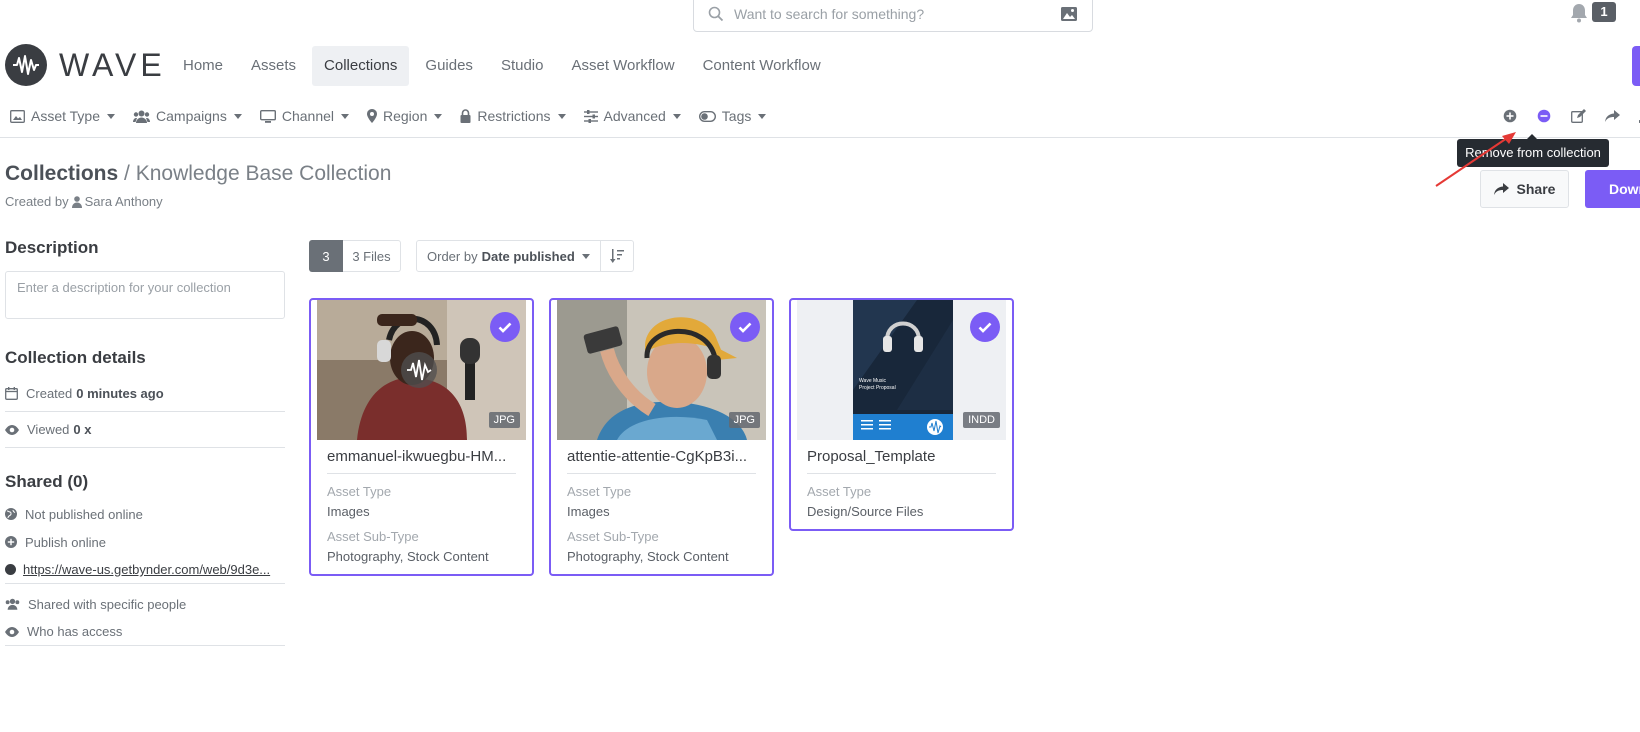  I want to click on filter-channel: Channel, so click(304, 116).